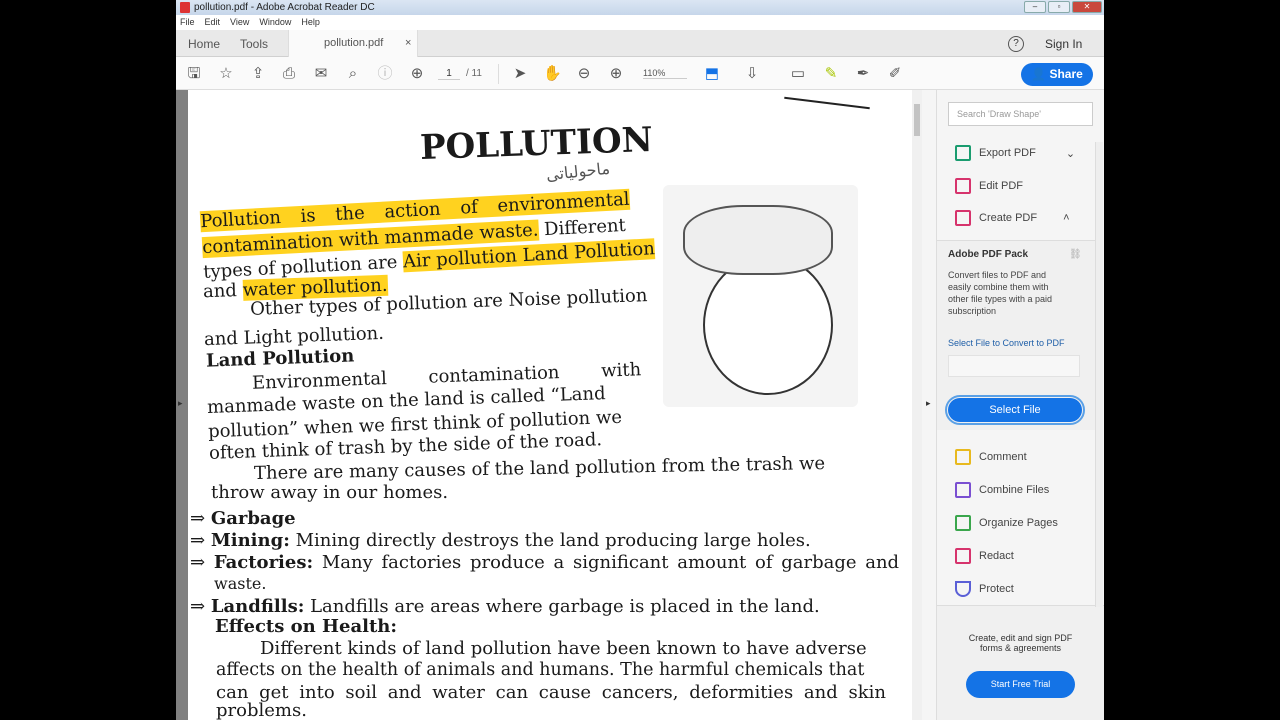  I want to click on start-free-trial-button: Start Free Trial, so click(1020, 684).